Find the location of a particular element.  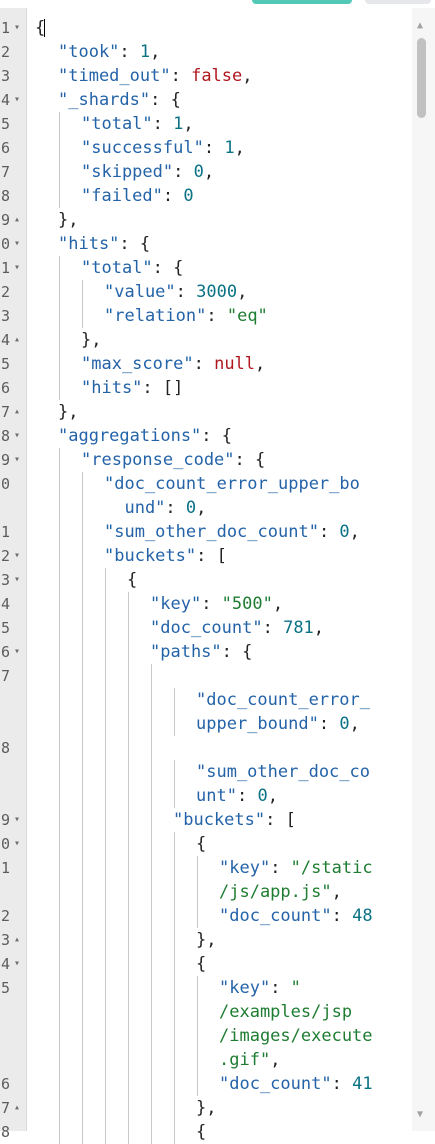

line-number: 20 is located at coordinates (5, 484).